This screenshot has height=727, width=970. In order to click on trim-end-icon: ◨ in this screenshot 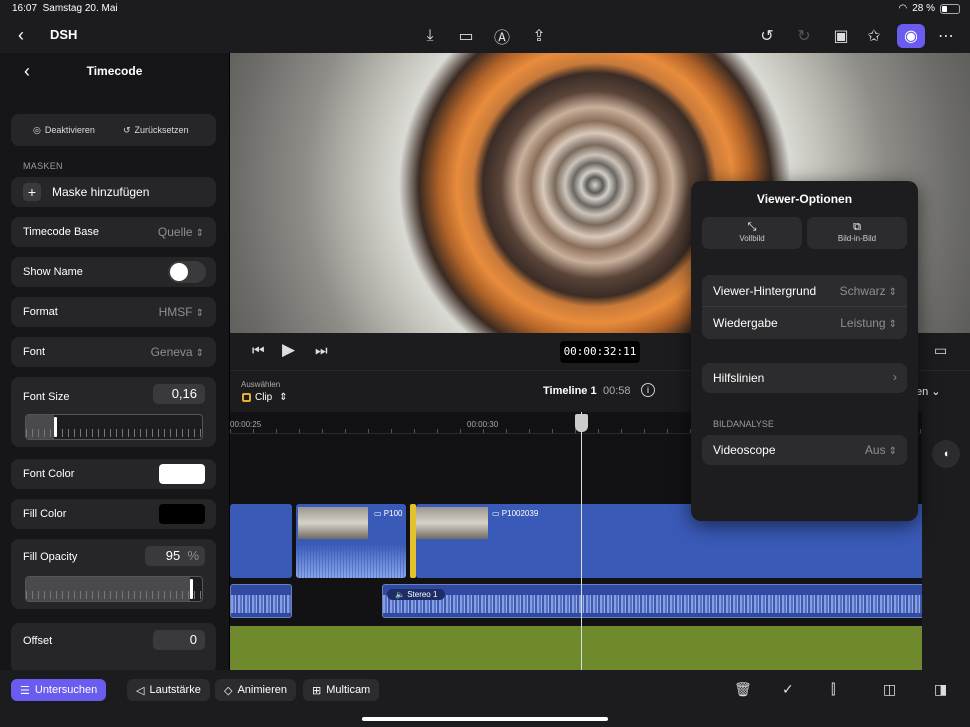, I will do `click(940, 689)`.